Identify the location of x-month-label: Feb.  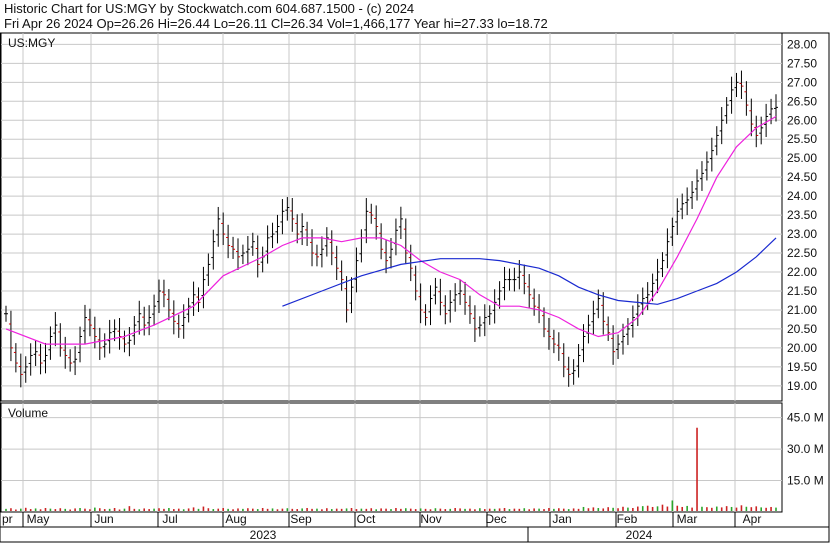
(627, 519).